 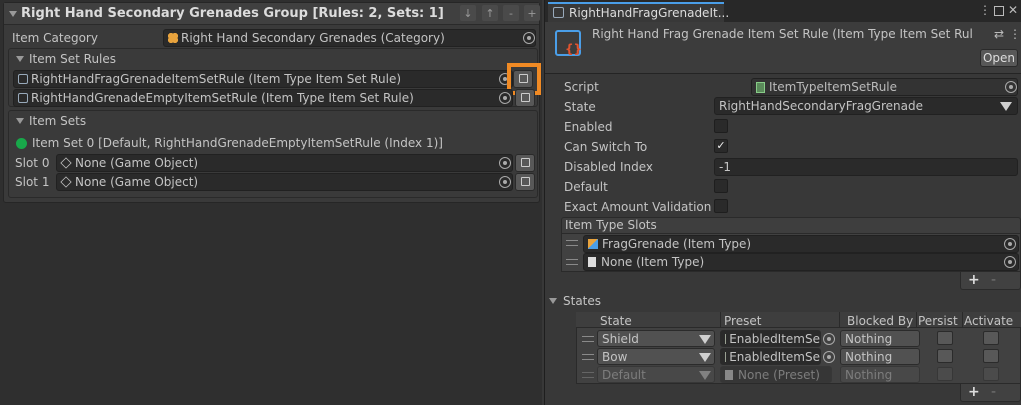 I want to click on item-type-slots-header: Item Type Slots, so click(x=611, y=225).